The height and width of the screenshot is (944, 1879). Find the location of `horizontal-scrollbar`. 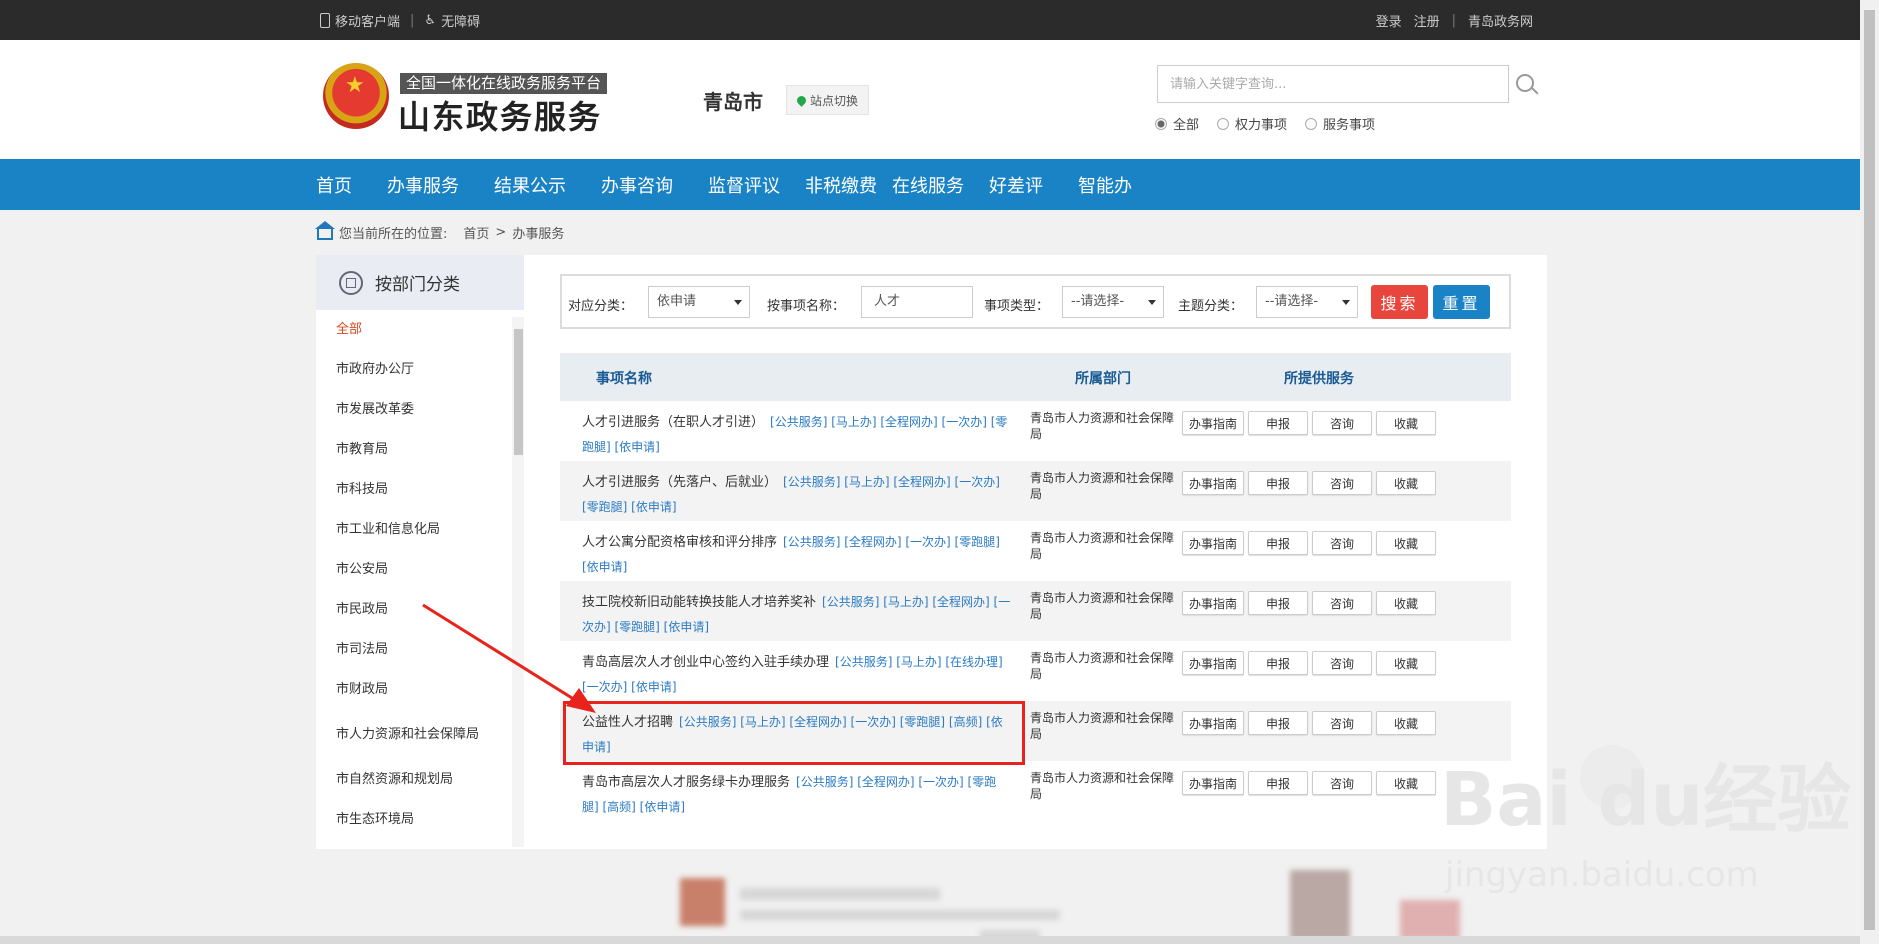

horizontal-scrollbar is located at coordinates (930, 940).